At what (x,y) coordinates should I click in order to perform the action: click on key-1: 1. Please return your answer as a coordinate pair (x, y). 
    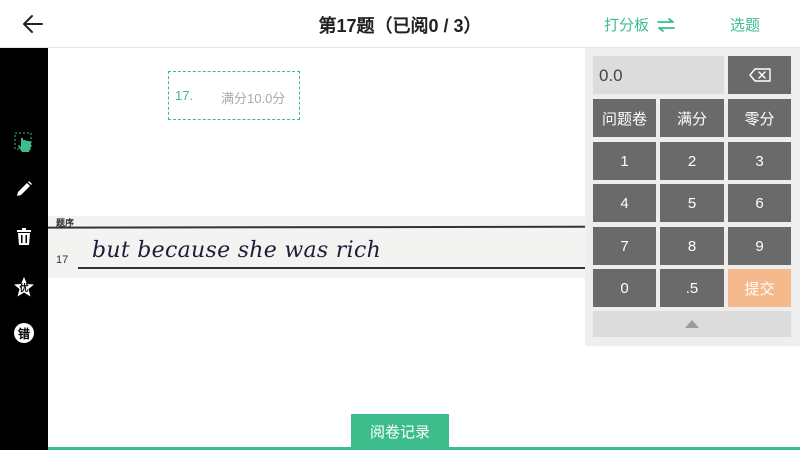
    Looking at the image, I should click on (624, 161).